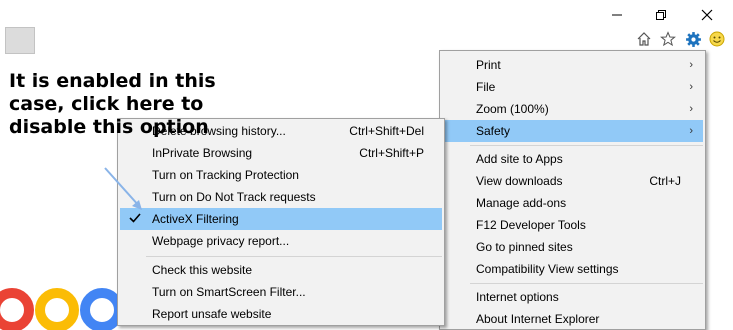  What do you see at coordinates (493, 131) in the screenshot?
I see `menu-item-label: Safety` at bounding box center [493, 131].